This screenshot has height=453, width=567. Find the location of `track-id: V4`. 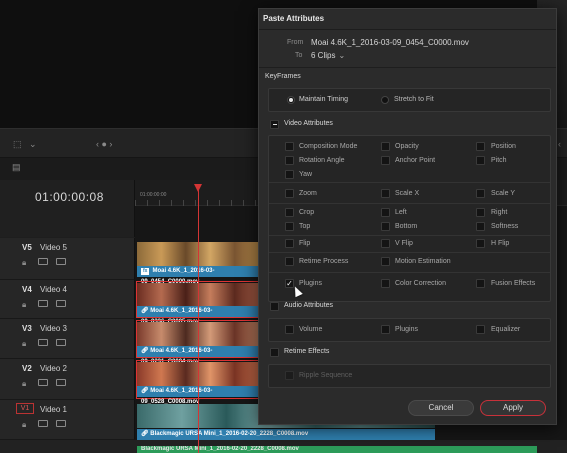

track-id: V4 is located at coordinates (27, 289).